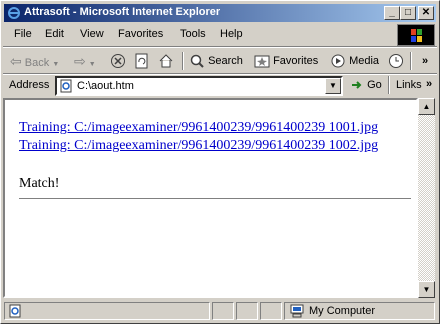 The height and width of the screenshot is (324, 440). I want to click on go-label: Go, so click(374, 85).